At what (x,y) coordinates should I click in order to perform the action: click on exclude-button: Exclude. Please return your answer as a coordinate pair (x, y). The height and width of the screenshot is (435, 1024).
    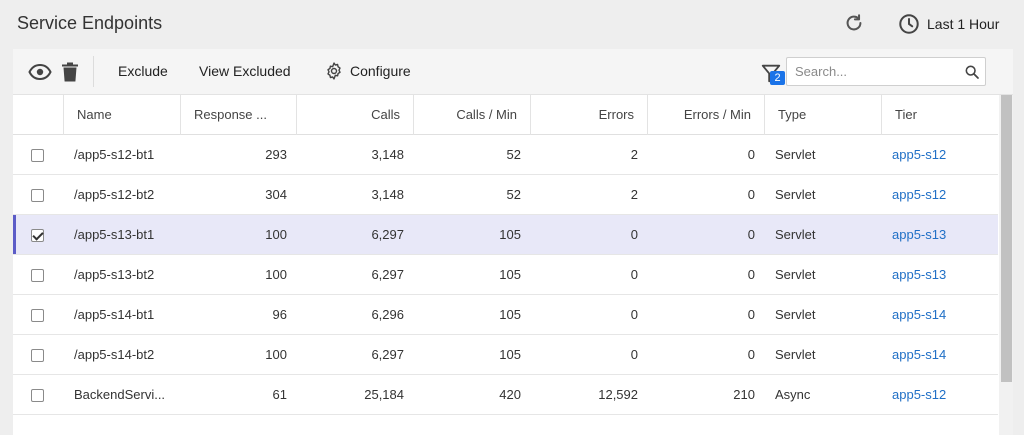
    Looking at the image, I should click on (143, 71).